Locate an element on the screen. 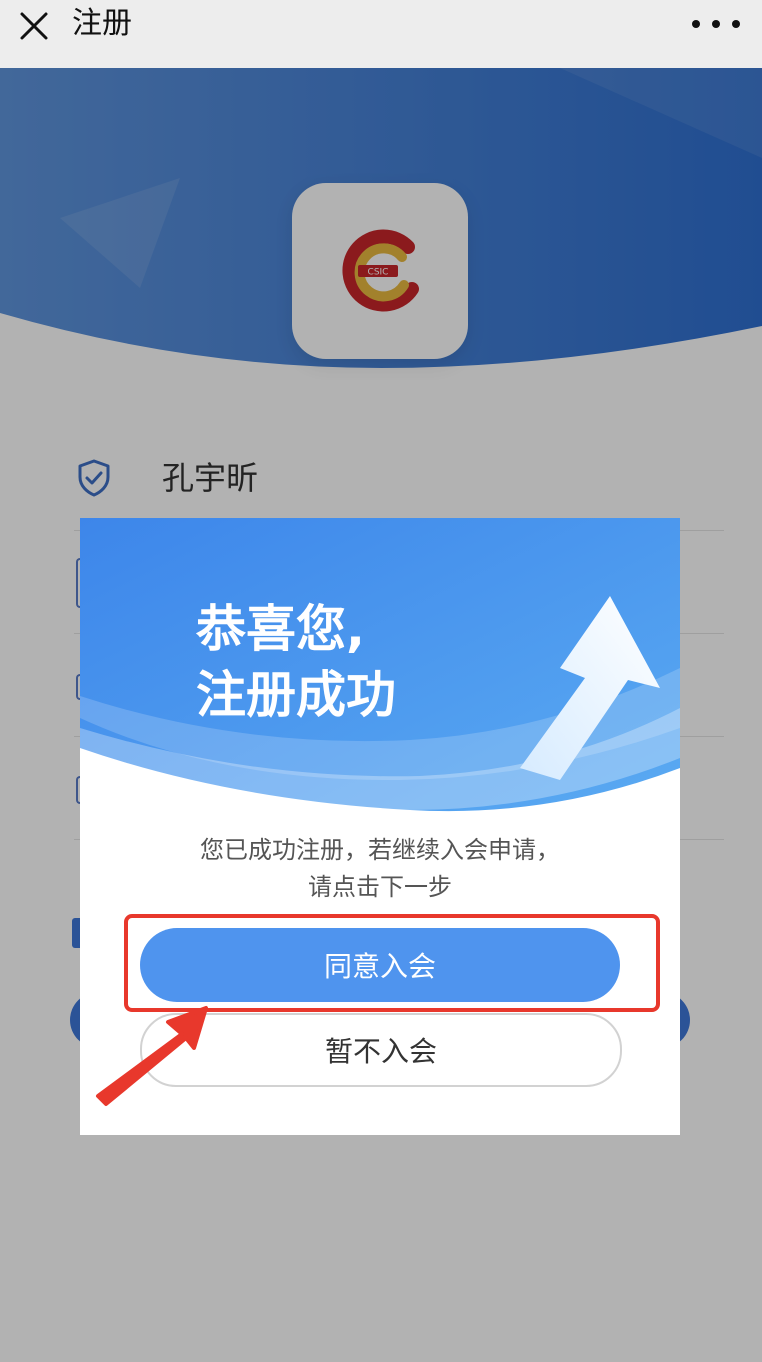  annotation-arrow-icon is located at coordinates (152, 1056).